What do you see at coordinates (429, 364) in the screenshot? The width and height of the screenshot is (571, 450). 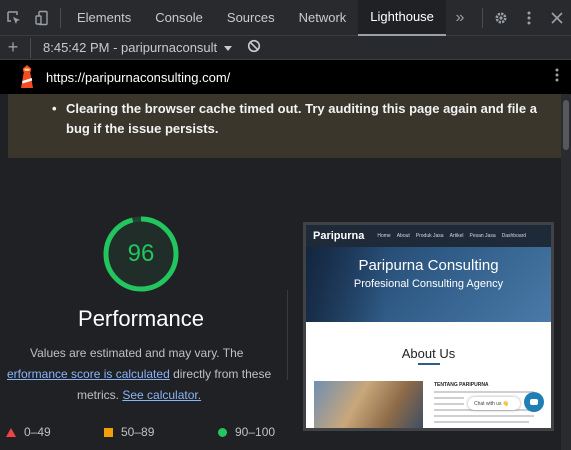 I see `site-about-underline` at bounding box center [429, 364].